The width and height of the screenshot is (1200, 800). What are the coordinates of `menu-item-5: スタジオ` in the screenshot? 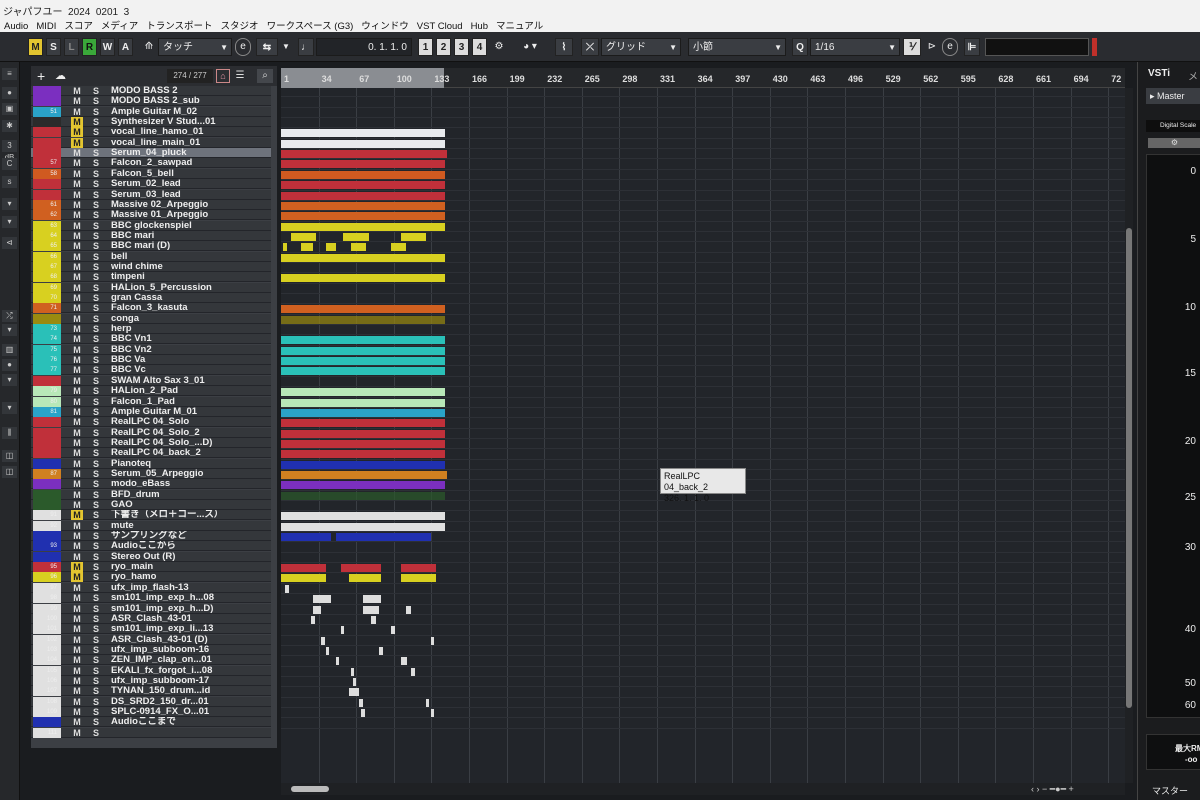 It's located at (240, 24).